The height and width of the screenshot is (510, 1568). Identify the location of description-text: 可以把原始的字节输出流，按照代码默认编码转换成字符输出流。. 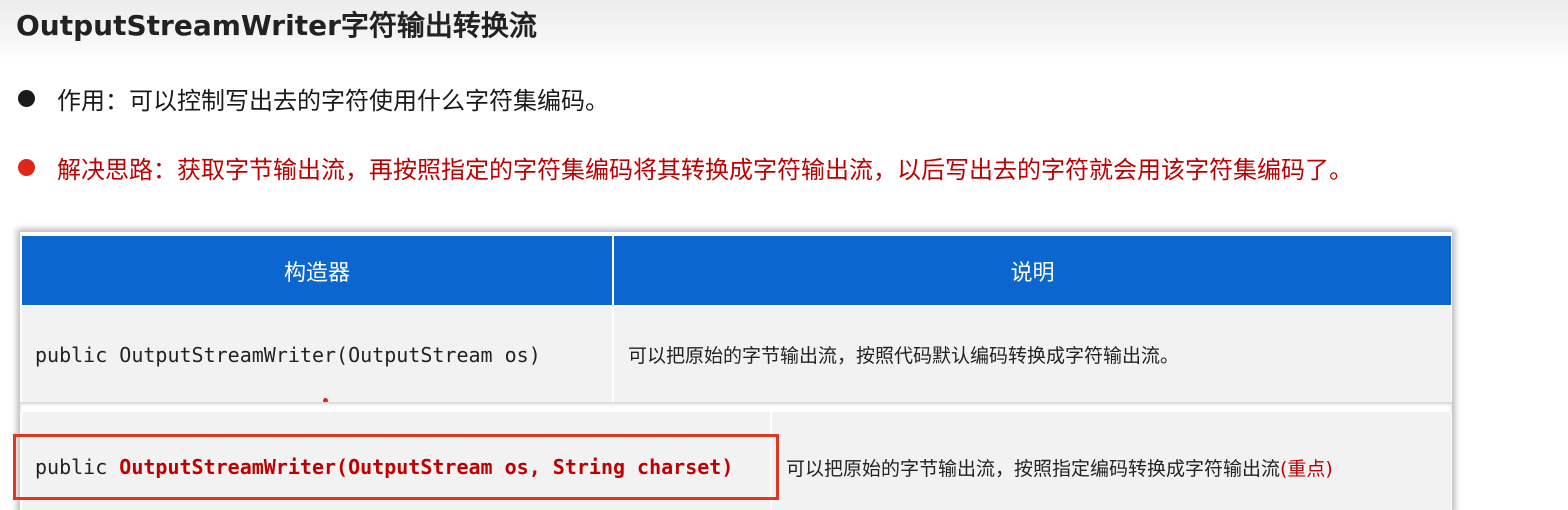
(904, 356).